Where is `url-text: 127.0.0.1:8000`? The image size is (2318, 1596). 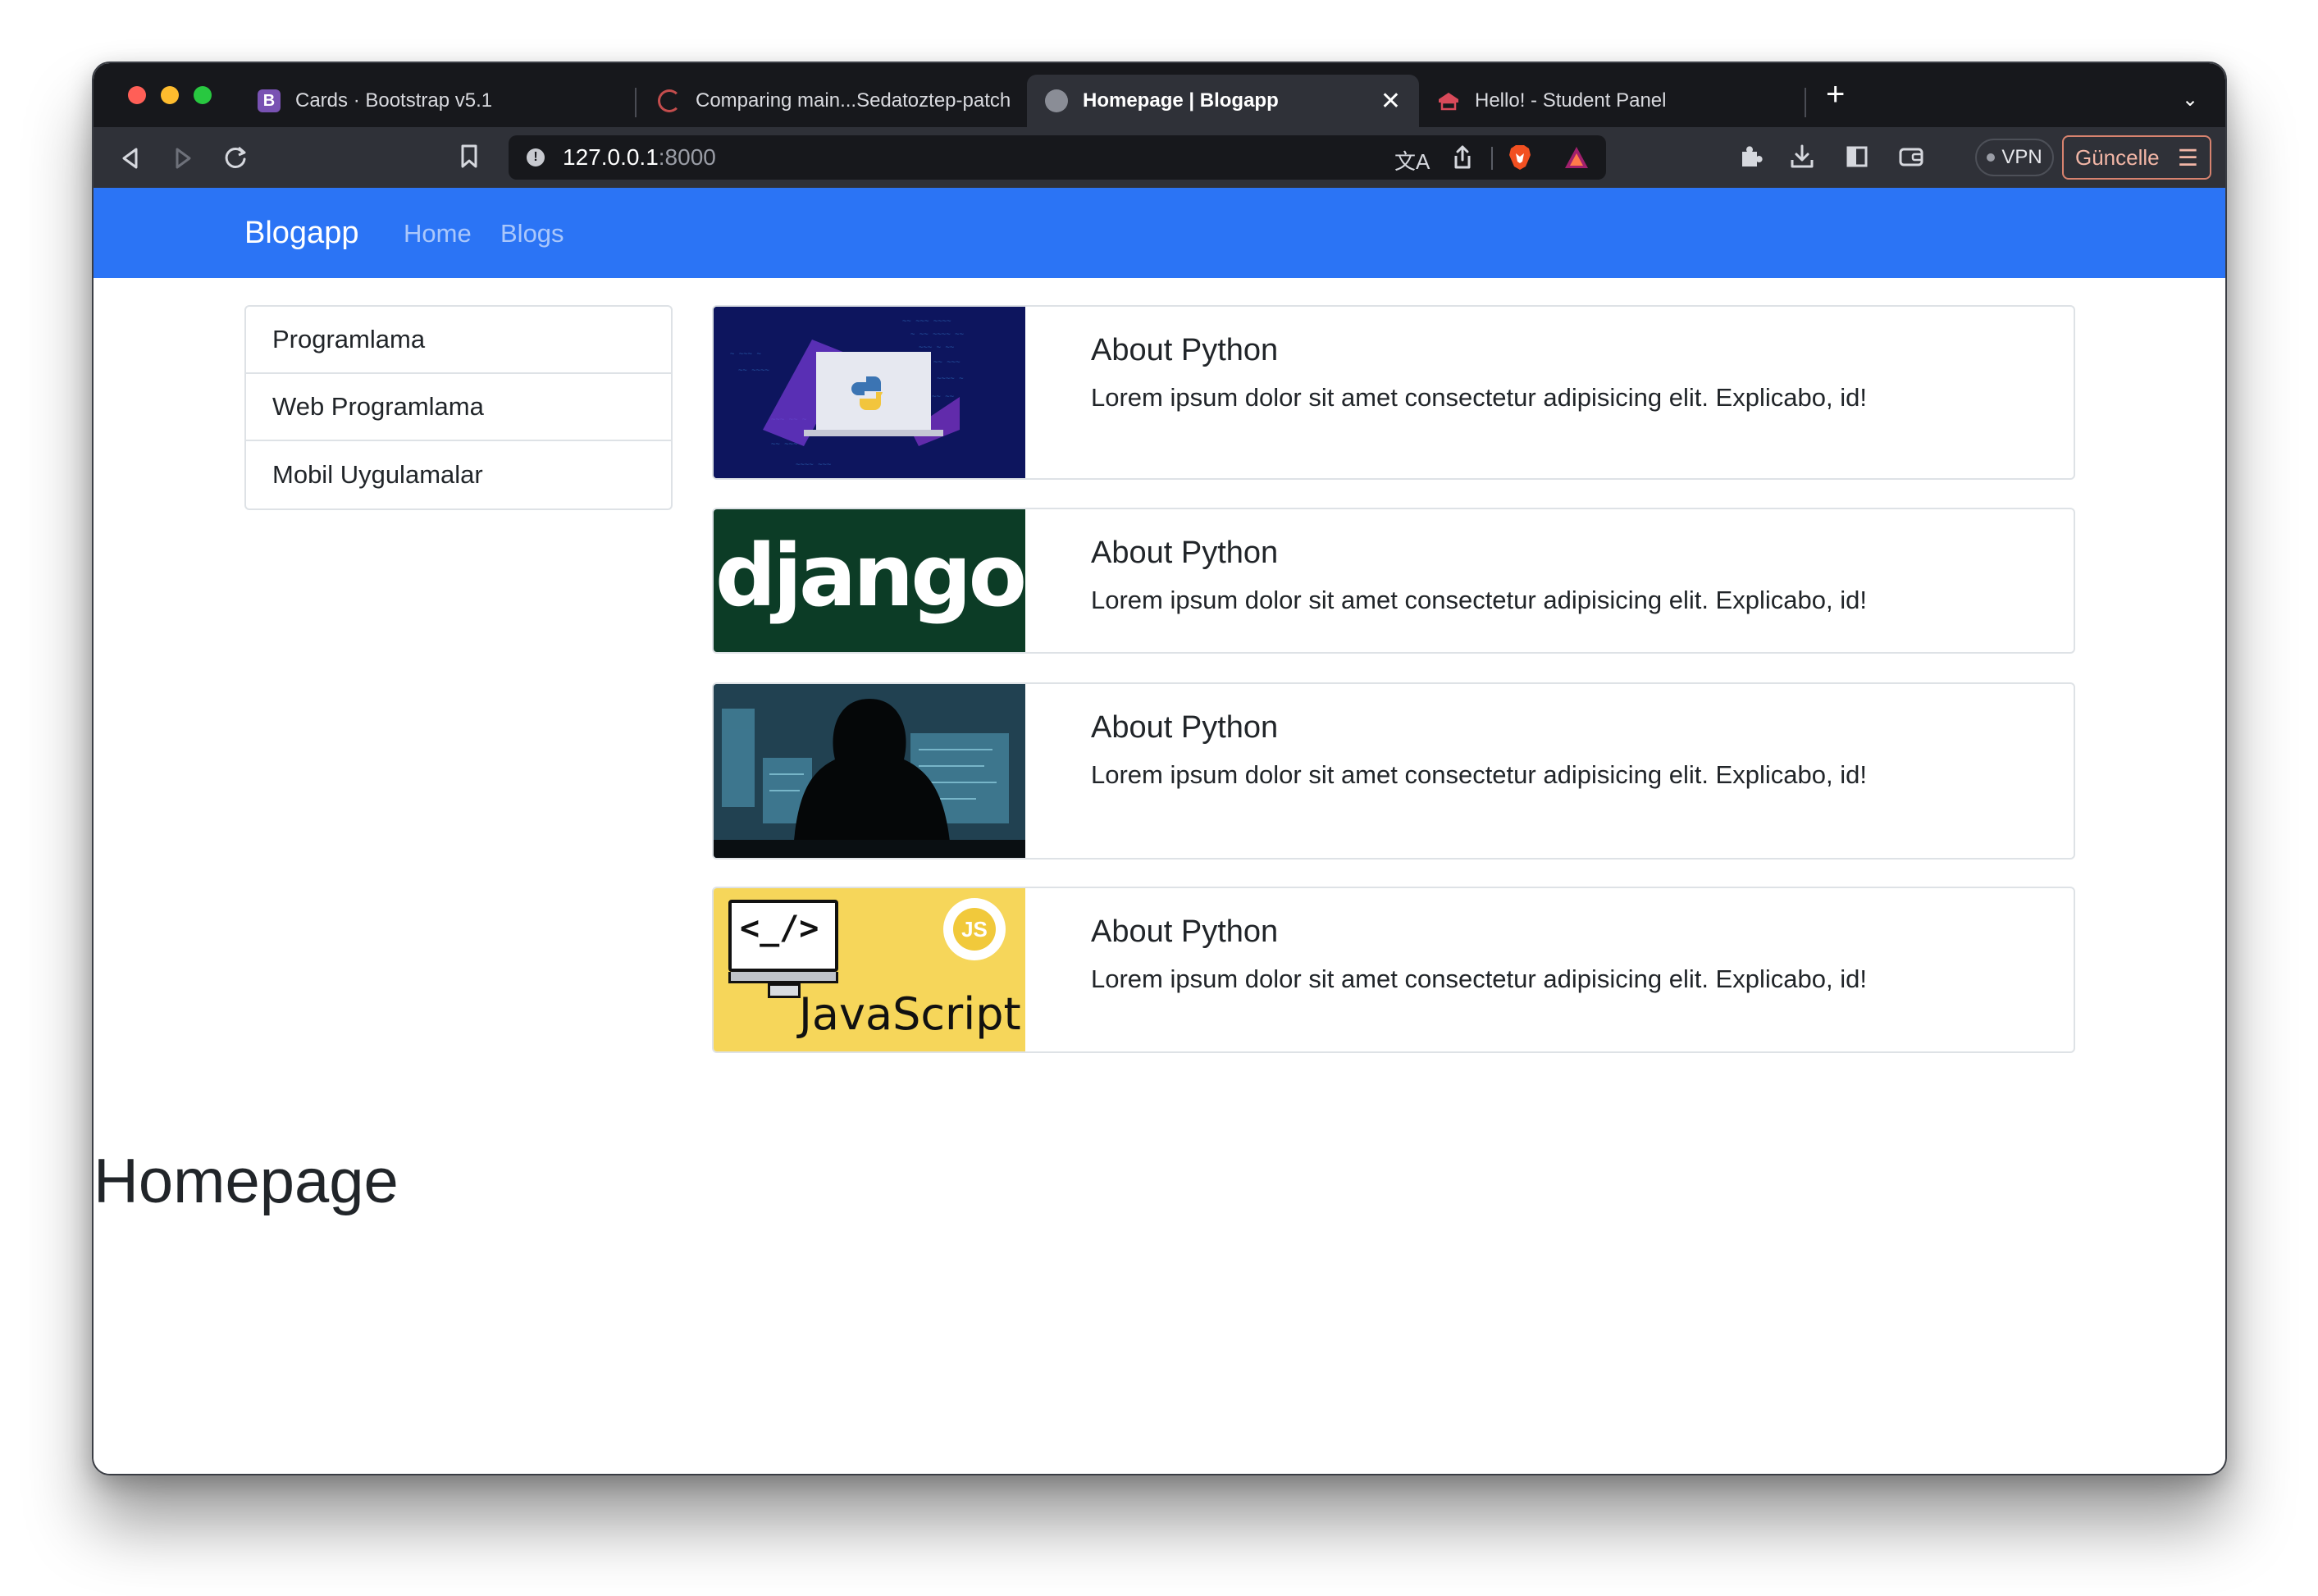
url-text: 127.0.0.1:8000 is located at coordinates (639, 157).